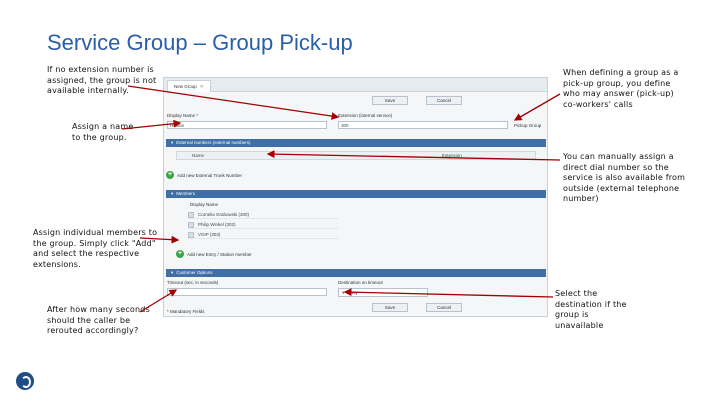 Image resolution: width=720 pixels, height=405 pixels. Describe the element at coordinates (263, 214) in the screenshot. I see `member-item: Cornelia Grabowski (300)` at that location.